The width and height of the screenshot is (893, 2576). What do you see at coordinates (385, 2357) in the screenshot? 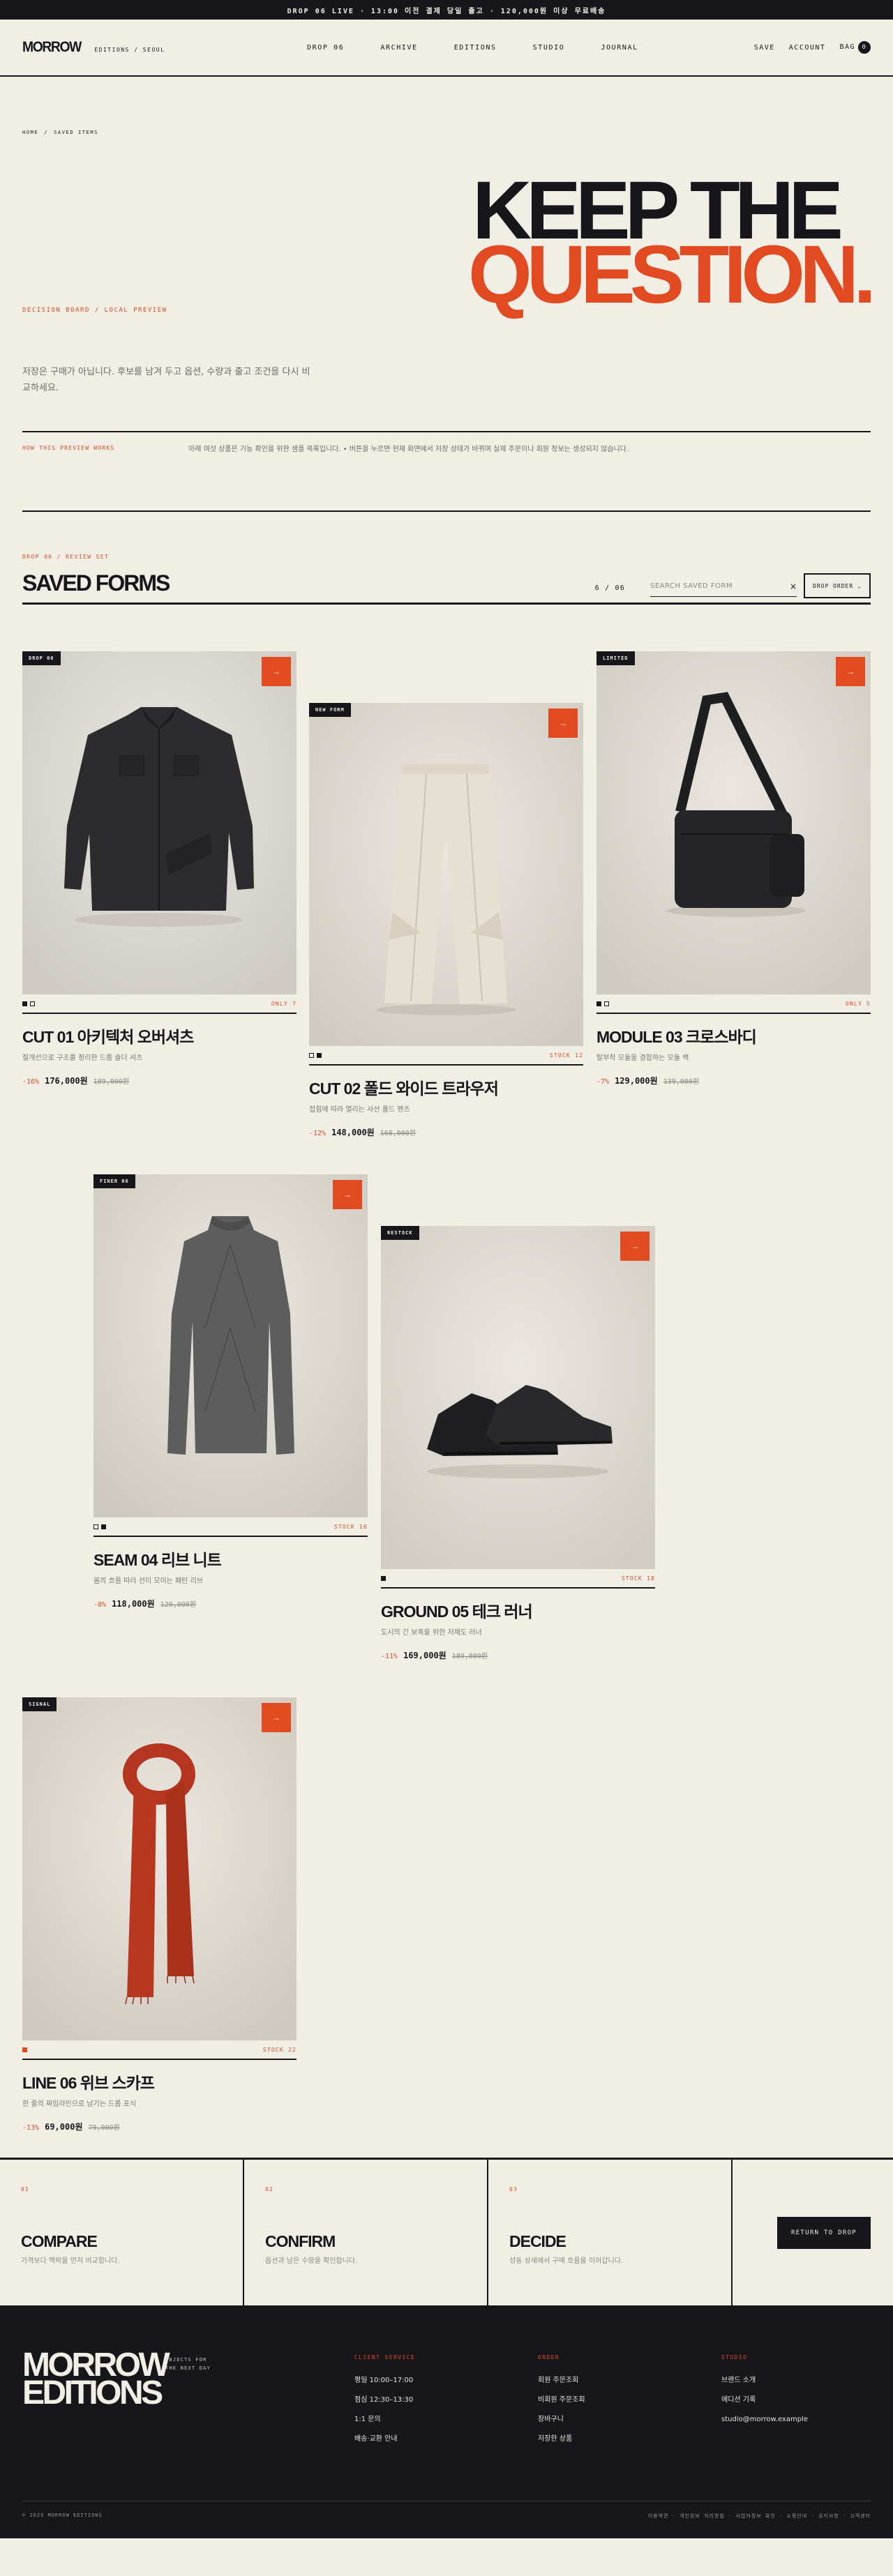
I see `footer-heading: CLIENT SERVICE` at bounding box center [385, 2357].